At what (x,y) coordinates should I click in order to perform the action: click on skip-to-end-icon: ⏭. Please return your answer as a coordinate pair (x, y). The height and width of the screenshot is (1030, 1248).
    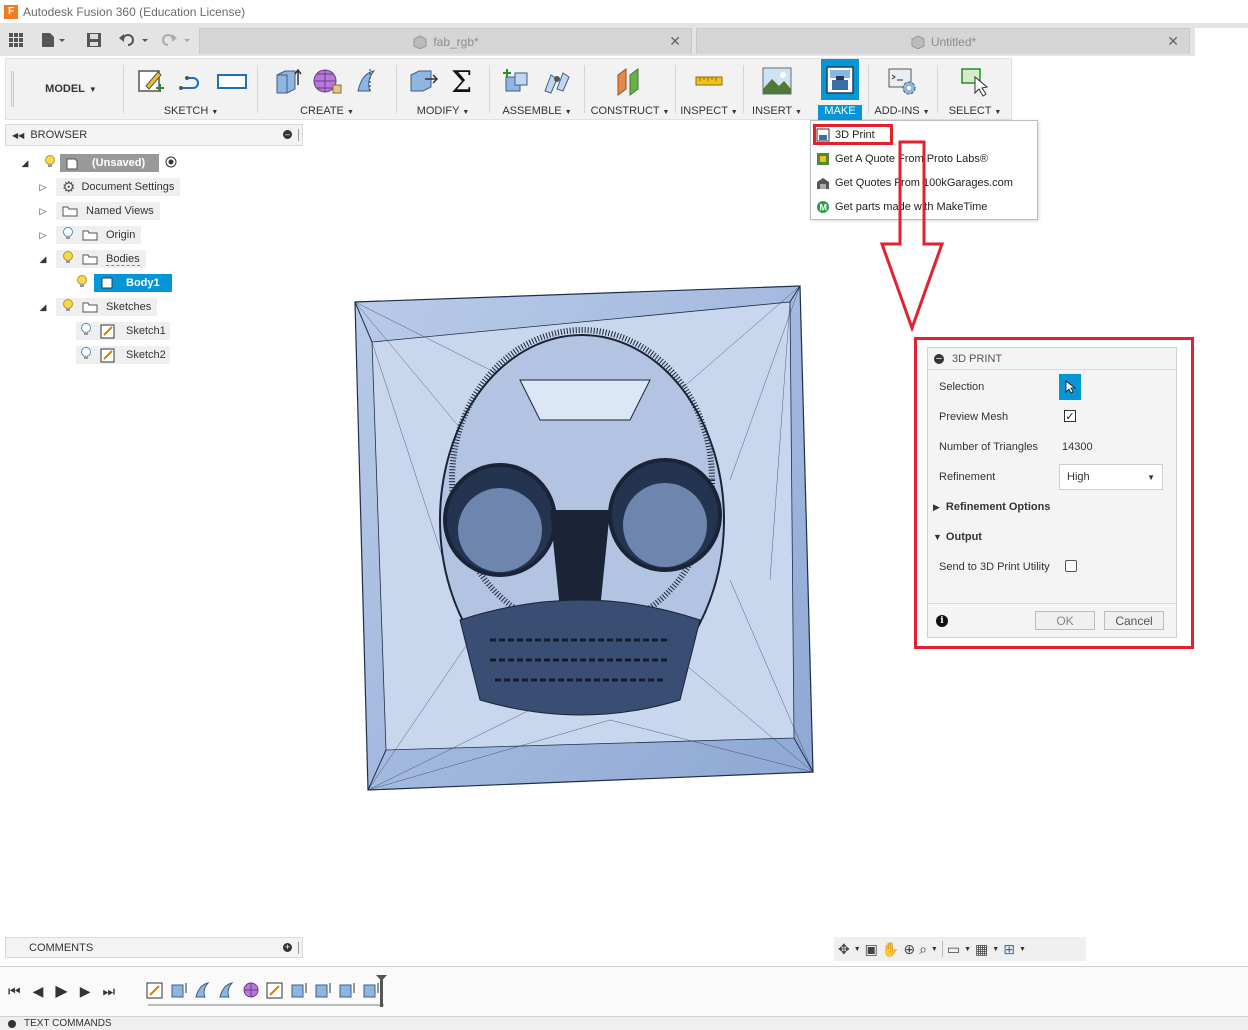
    Looking at the image, I should click on (108, 991).